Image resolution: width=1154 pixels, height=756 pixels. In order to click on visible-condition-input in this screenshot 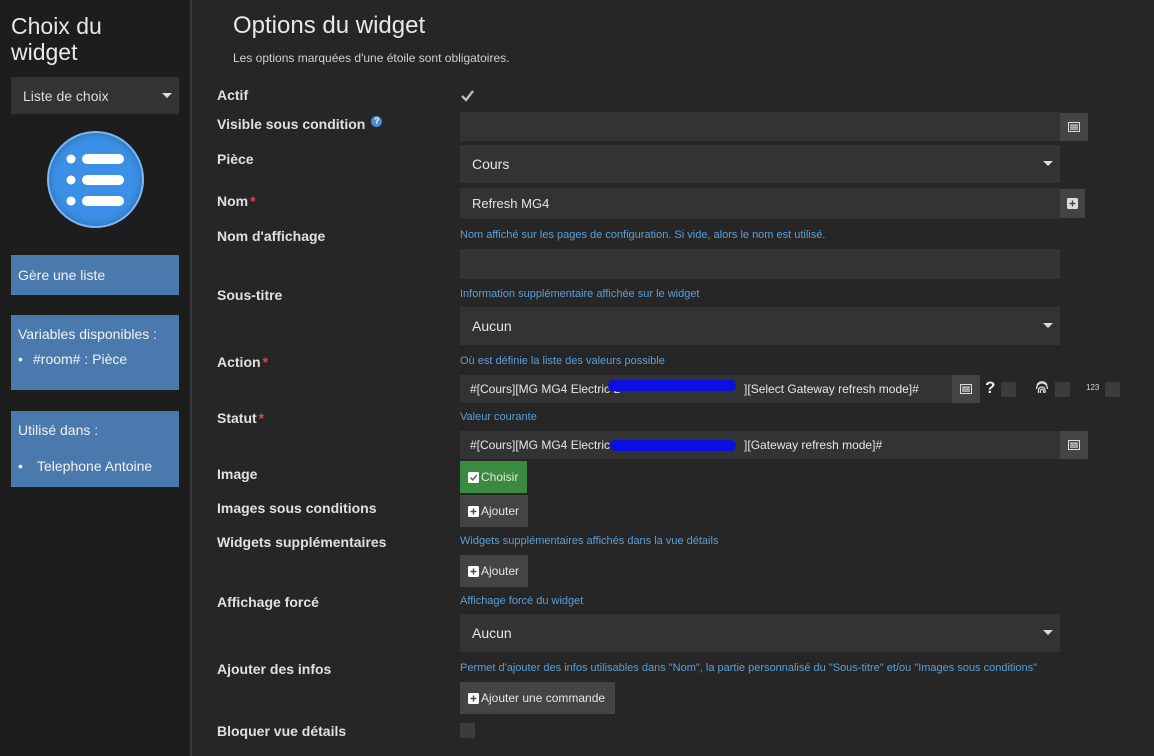, I will do `click(760, 126)`.